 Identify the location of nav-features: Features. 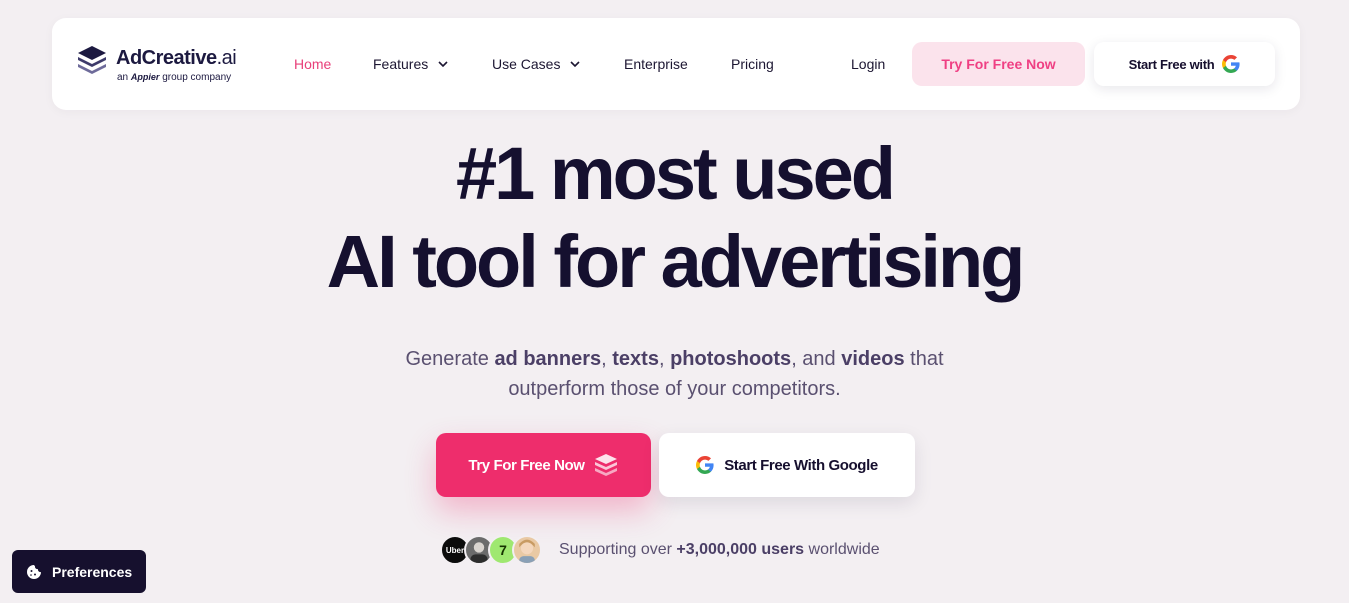
(410, 64).